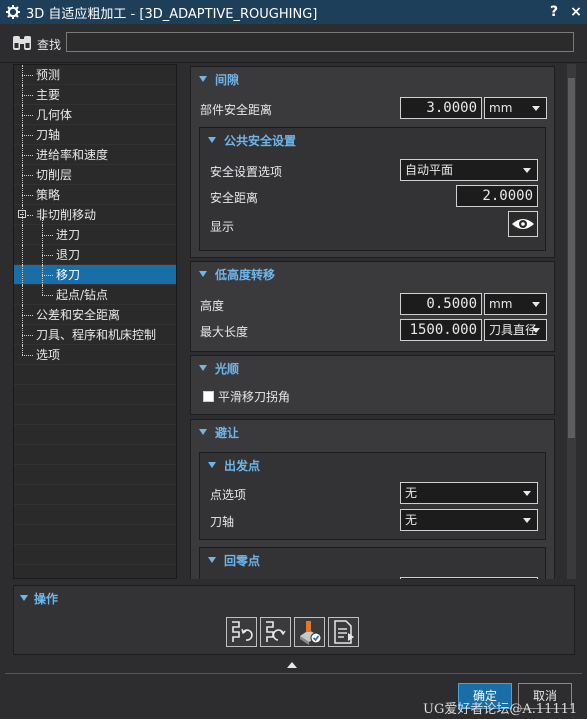 The width and height of the screenshot is (587, 719). Describe the element at coordinates (95, 355) in the screenshot. I see `tree-item: 选项` at that location.